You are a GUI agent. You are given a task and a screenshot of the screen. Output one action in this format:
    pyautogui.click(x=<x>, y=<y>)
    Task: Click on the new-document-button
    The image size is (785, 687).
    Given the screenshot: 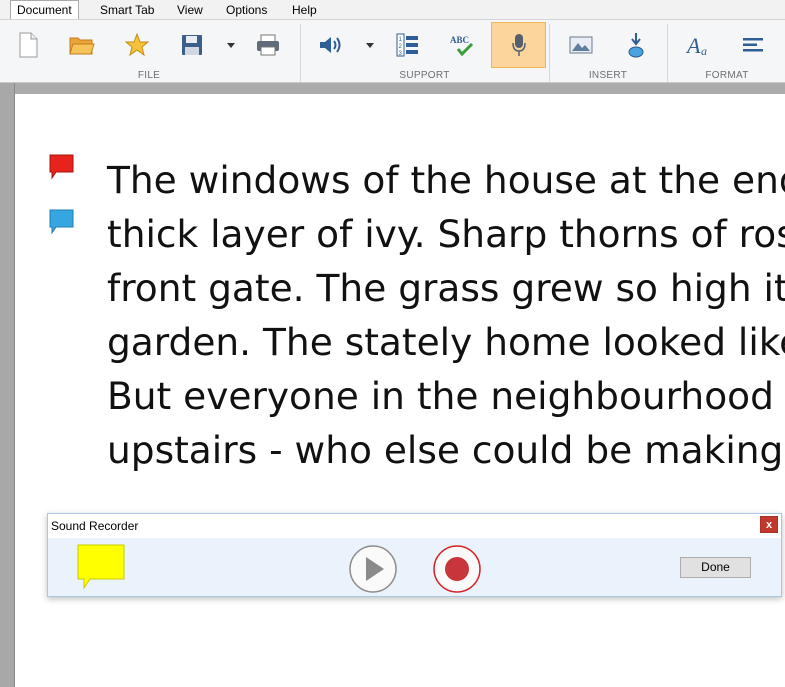 What is the action you would take?
    pyautogui.click(x=28, y=45)
    